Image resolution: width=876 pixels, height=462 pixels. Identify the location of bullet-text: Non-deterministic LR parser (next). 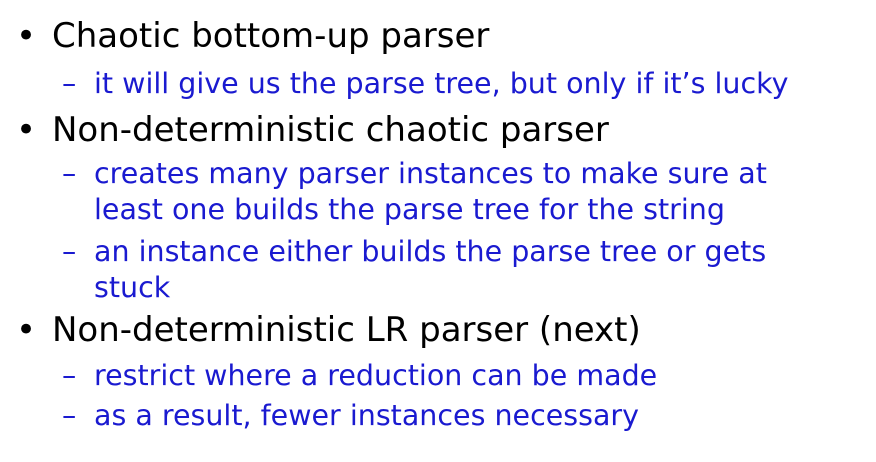
(346, 330).